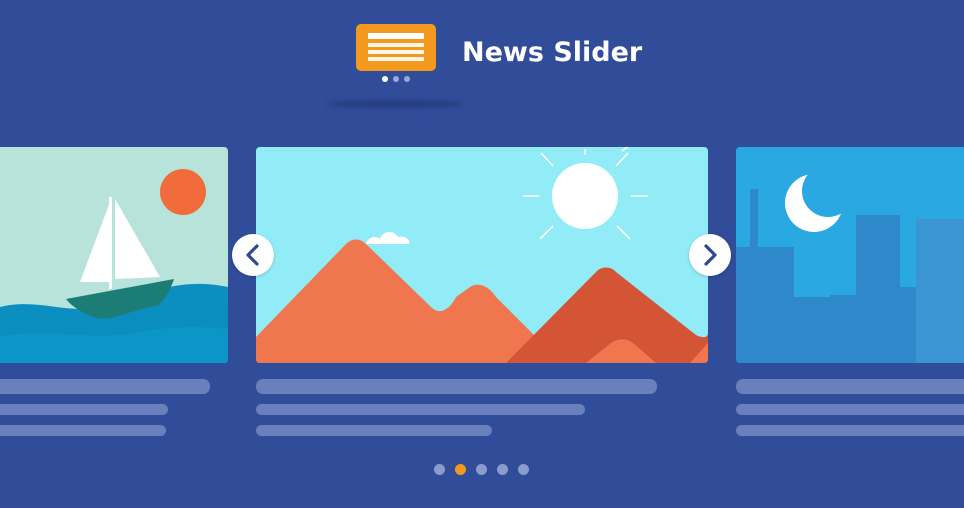 The width and height of the screenshot is (964, 508). I want to click on prev-slide-button, so click(253, 255).